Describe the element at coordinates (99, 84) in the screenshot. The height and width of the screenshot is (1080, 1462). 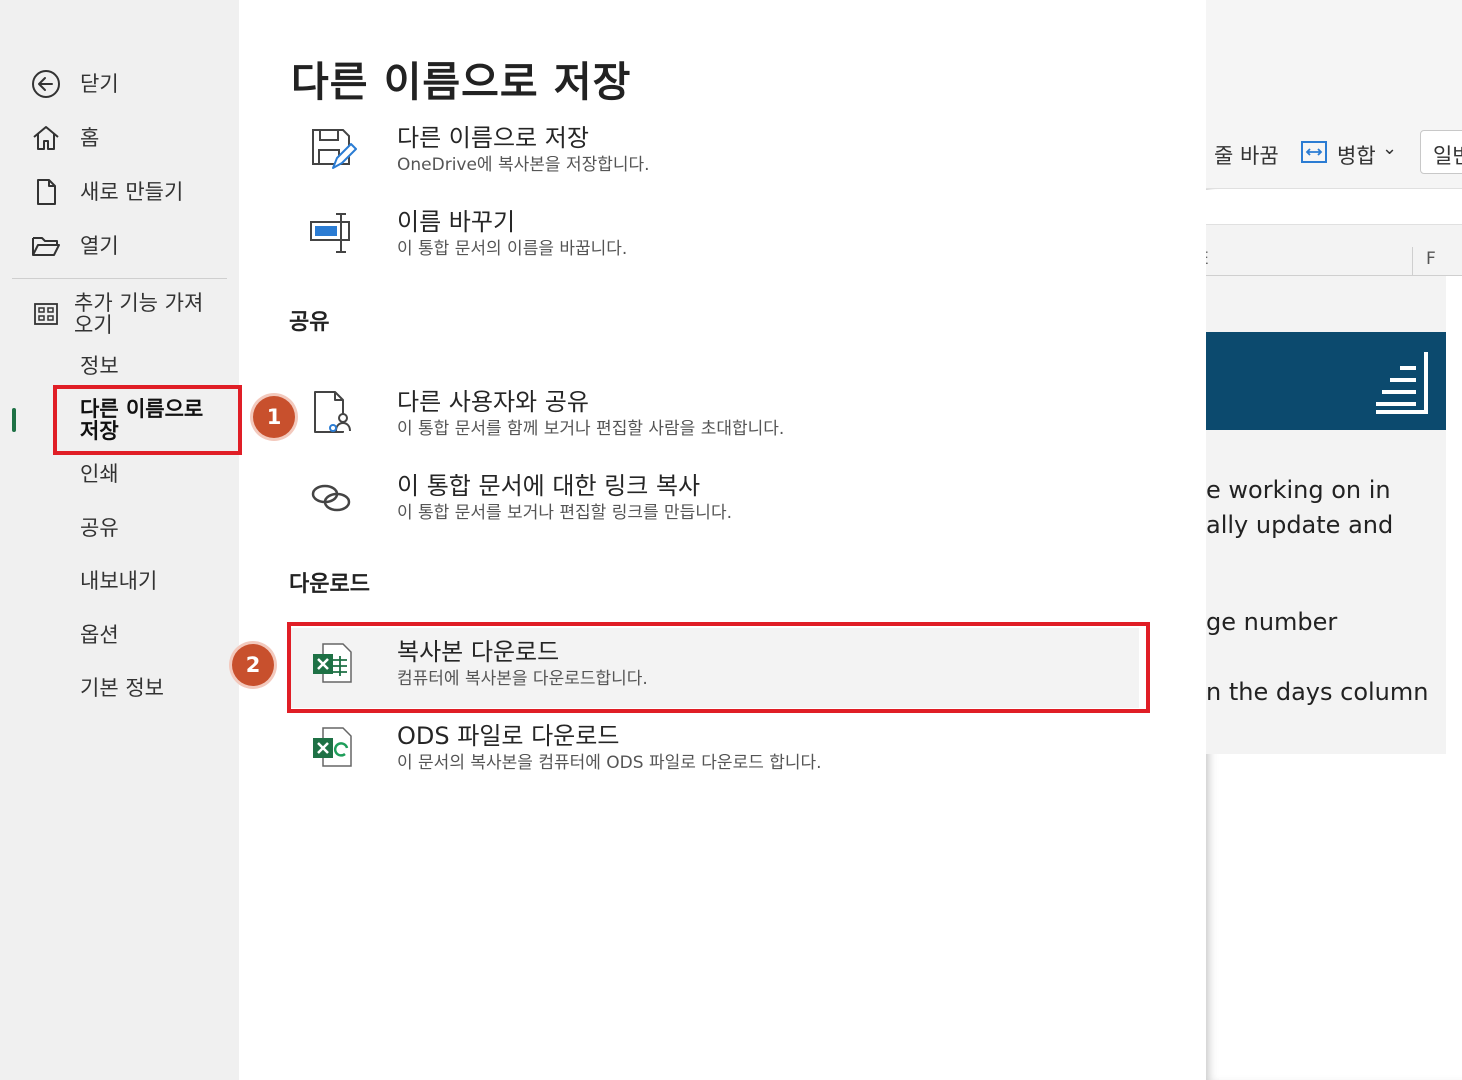
I see `nav-close-label: 닫기` at that location.